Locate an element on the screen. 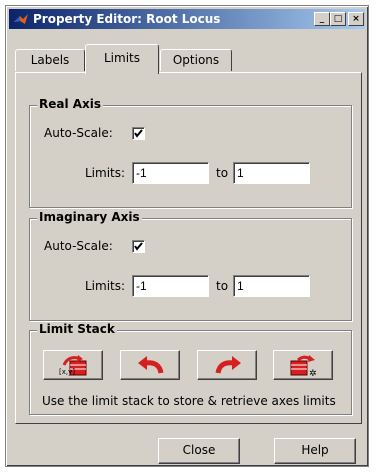  real-min-field: -1 is located at coordinates (170, 173).